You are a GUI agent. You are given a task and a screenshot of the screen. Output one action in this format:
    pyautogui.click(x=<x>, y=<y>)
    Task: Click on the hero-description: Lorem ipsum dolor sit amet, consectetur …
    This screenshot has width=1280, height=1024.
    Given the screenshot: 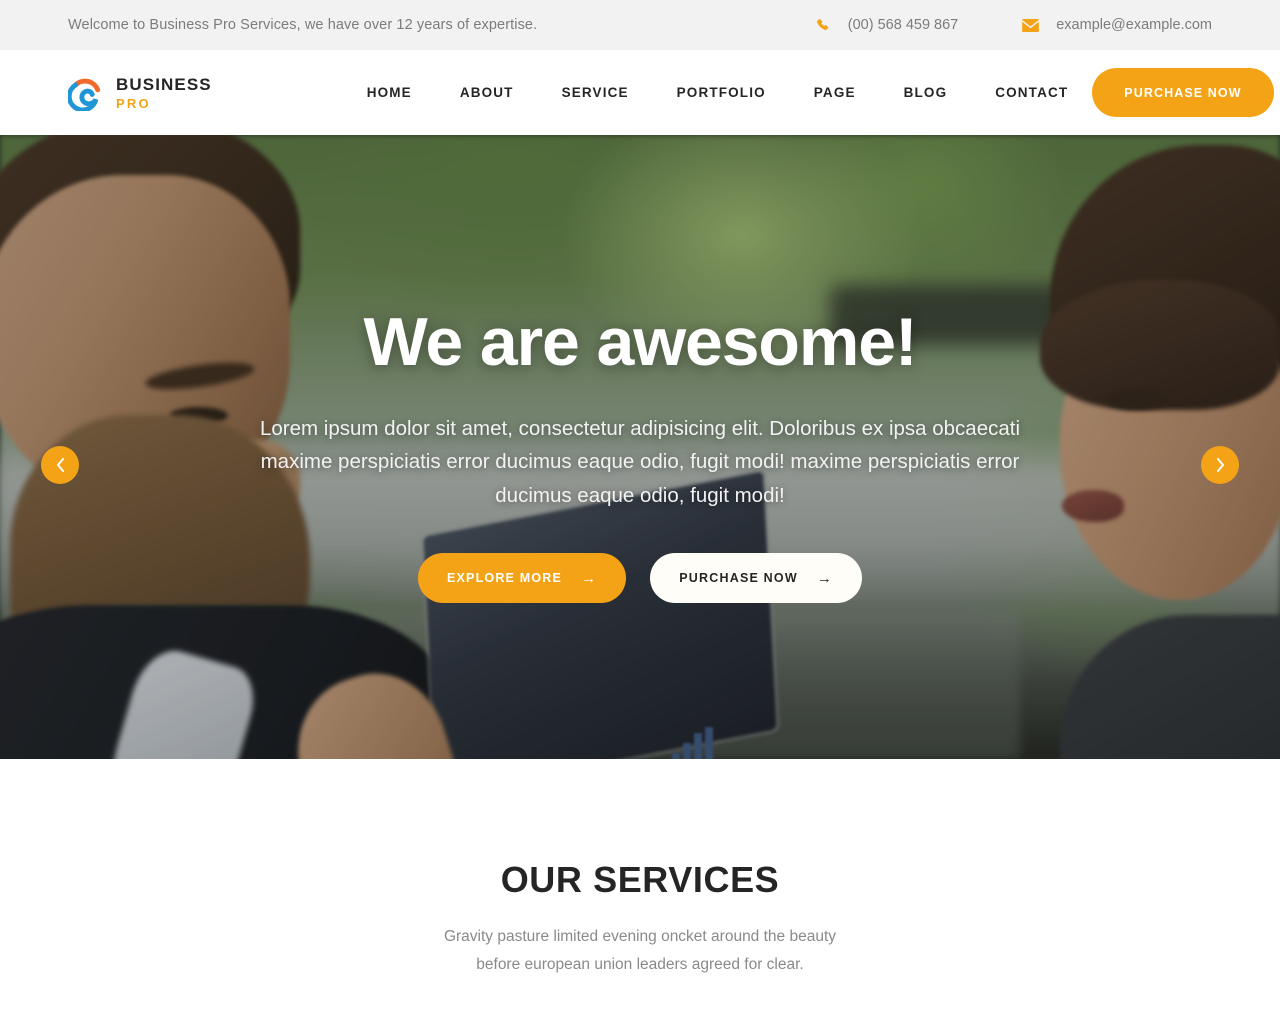 What is the action you would take?
    pyautogui.click(x=640, y=462)
    